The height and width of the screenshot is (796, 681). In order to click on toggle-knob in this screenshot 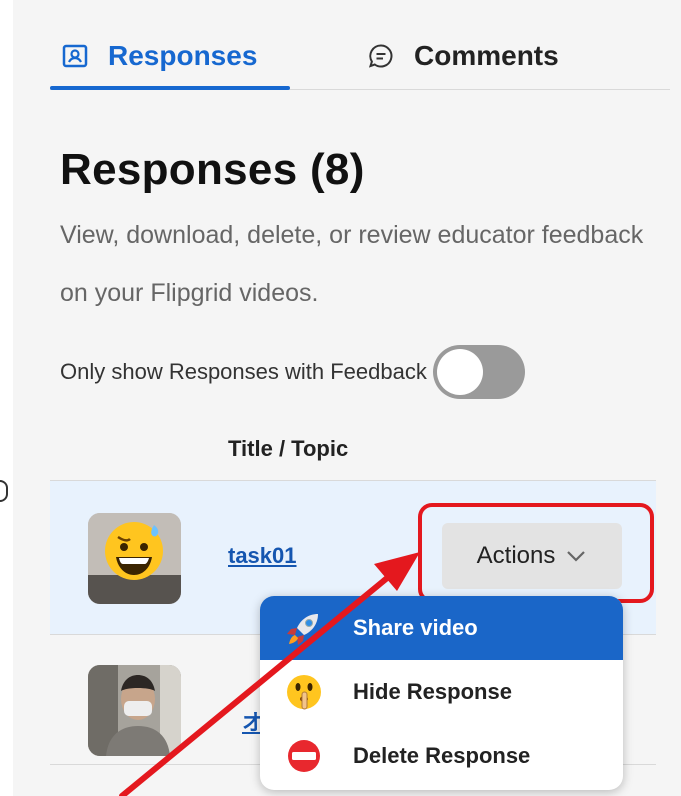, I will do `click(459, 372)`.